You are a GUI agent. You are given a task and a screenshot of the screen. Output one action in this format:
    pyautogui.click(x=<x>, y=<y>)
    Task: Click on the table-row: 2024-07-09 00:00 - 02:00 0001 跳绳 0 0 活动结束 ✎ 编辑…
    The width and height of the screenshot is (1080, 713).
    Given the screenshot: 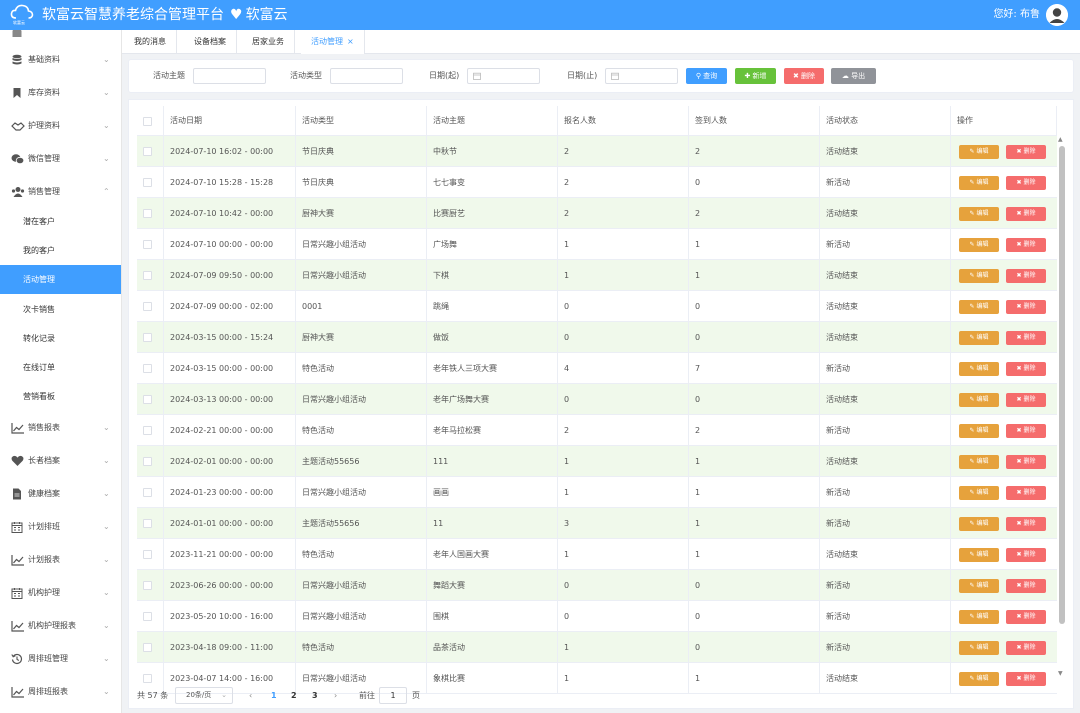 What is the action you would take?
    pyautogui.click(x=597, y=306)
    